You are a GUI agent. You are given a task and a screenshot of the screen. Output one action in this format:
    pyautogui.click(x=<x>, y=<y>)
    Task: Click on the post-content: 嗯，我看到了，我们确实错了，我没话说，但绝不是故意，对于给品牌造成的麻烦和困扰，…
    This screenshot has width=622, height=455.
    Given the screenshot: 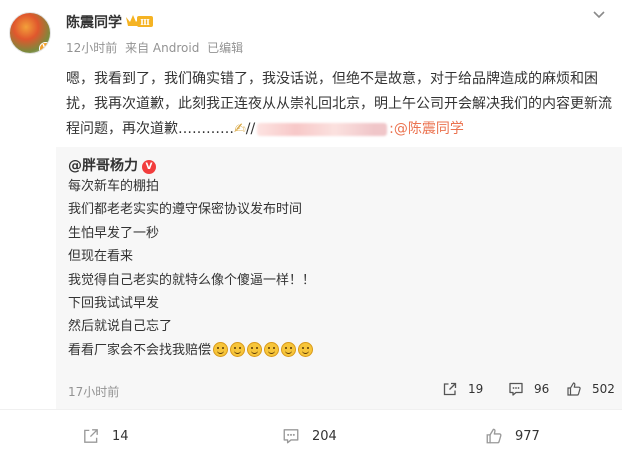 What is the action you would take?
    pyautogui.click(x=340, y=104)
    